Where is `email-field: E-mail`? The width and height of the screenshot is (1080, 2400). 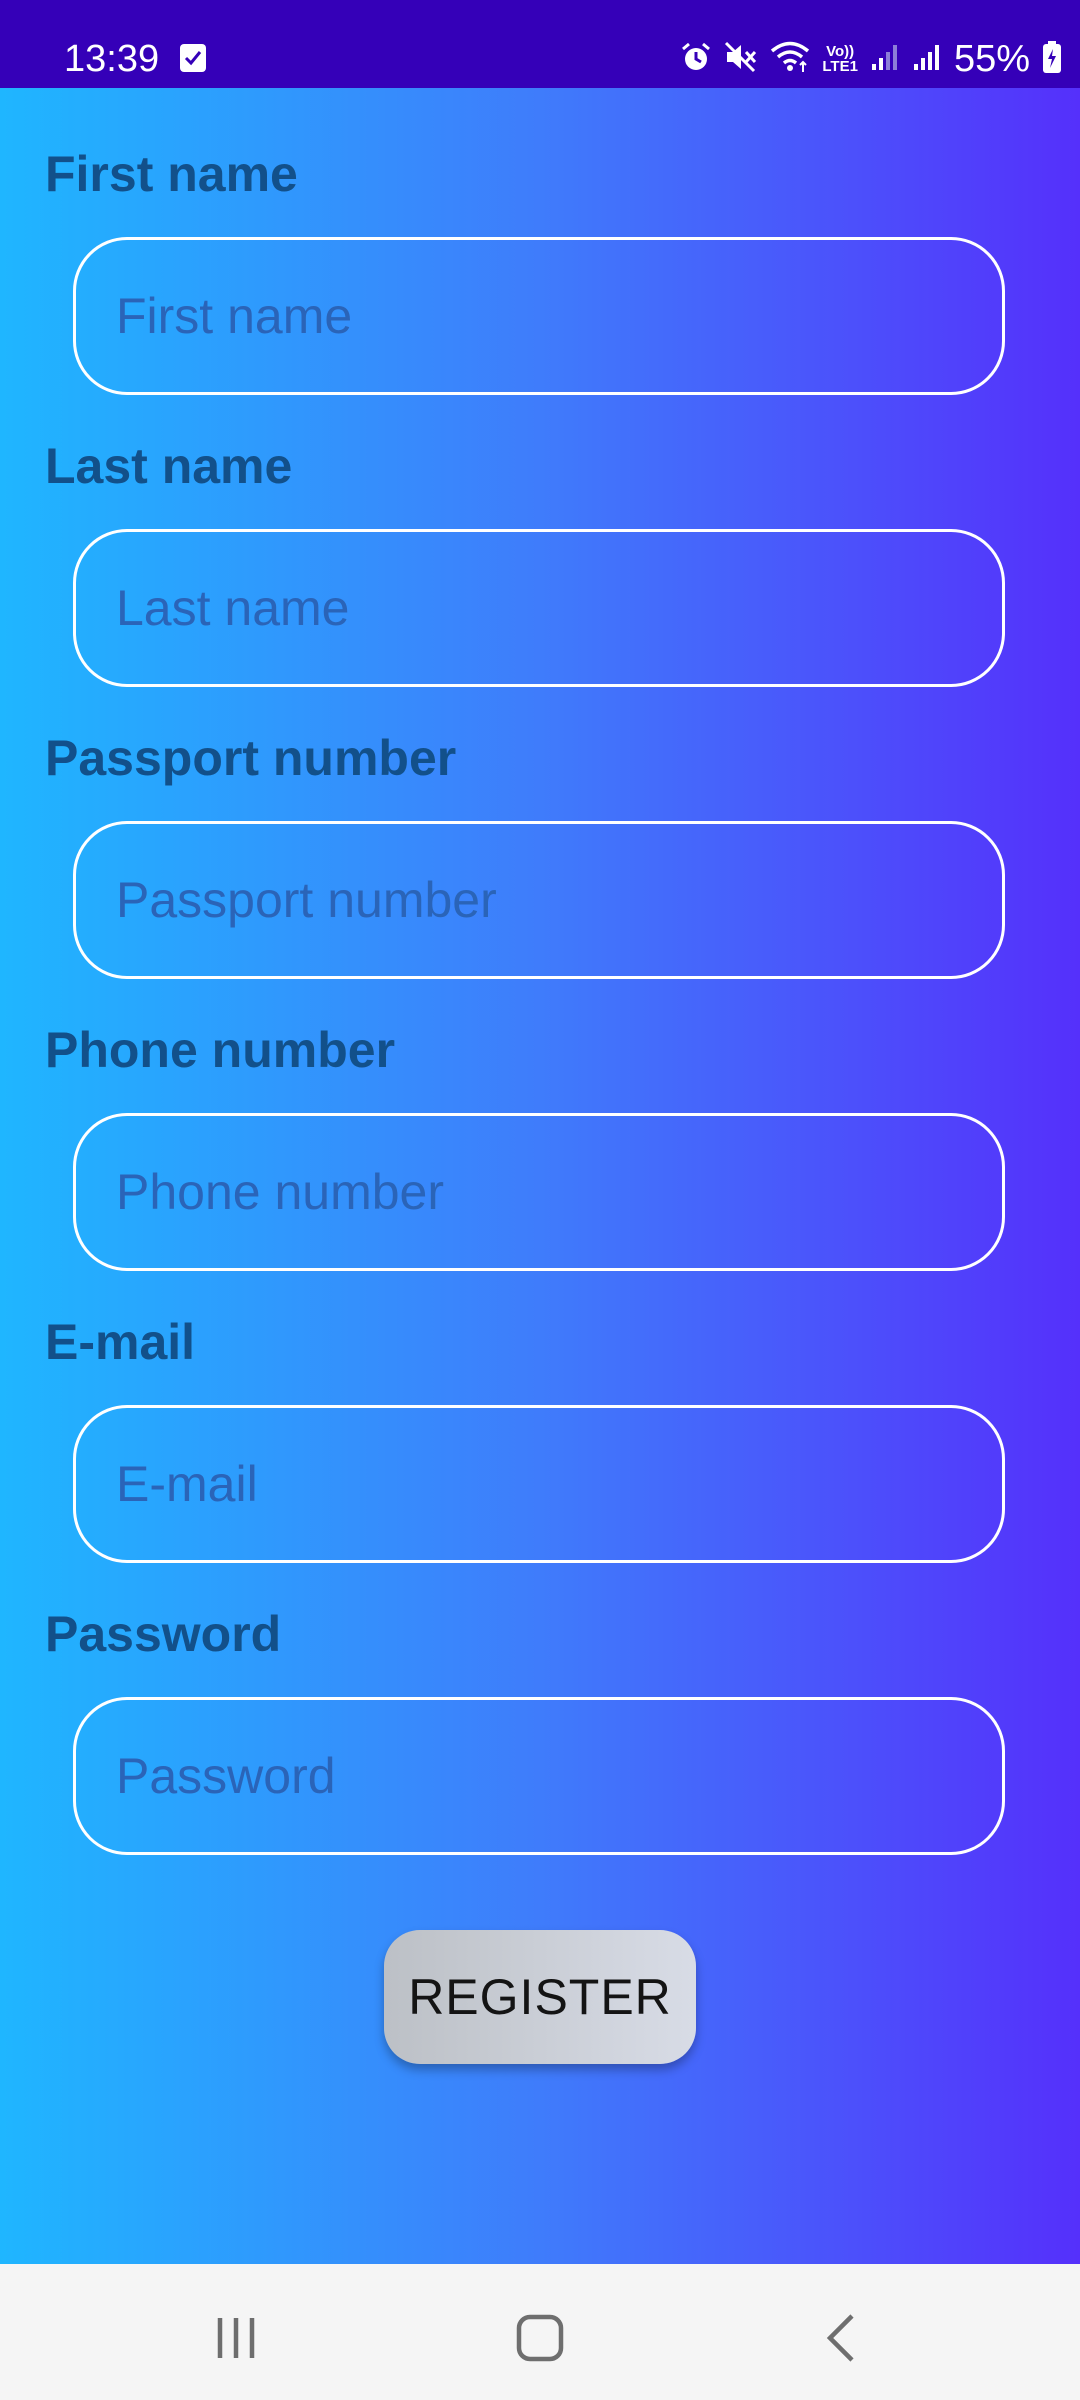 email-field: E-mail is located at coordinates (539, 1484).